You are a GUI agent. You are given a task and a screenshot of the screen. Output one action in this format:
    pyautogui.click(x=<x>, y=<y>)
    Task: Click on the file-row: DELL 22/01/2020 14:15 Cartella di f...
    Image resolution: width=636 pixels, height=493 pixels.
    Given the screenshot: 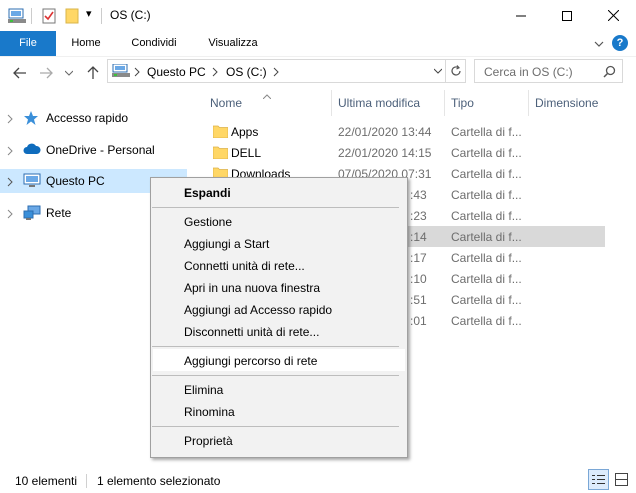 What is the action you would take?
    pyautogui.click(x=403, y=152)
    